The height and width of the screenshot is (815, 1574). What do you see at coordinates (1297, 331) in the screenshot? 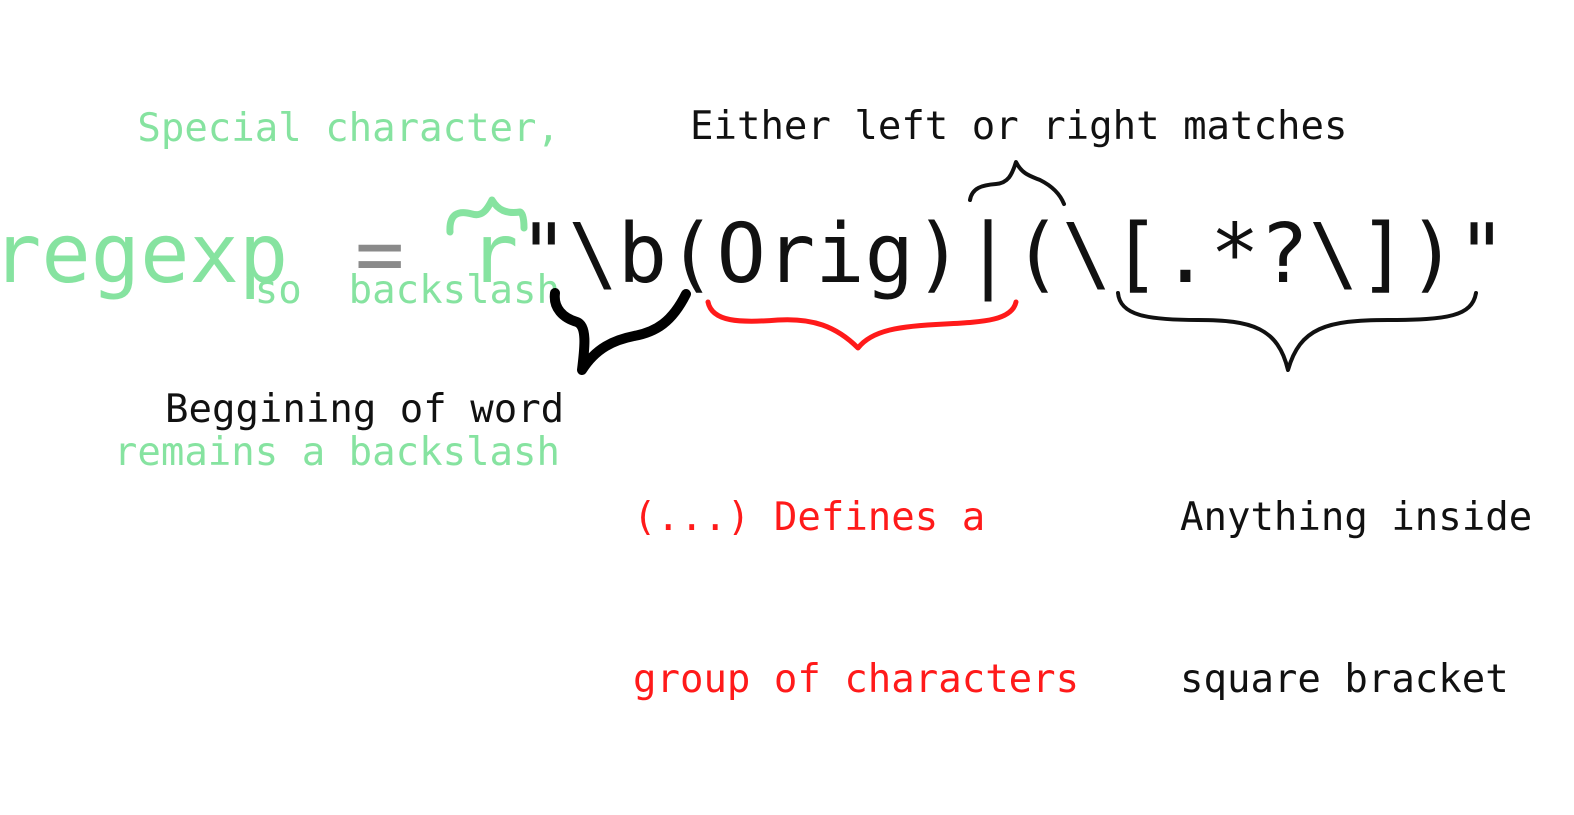
I see `bracket-content-brace` at bounding box center [1297, 331].